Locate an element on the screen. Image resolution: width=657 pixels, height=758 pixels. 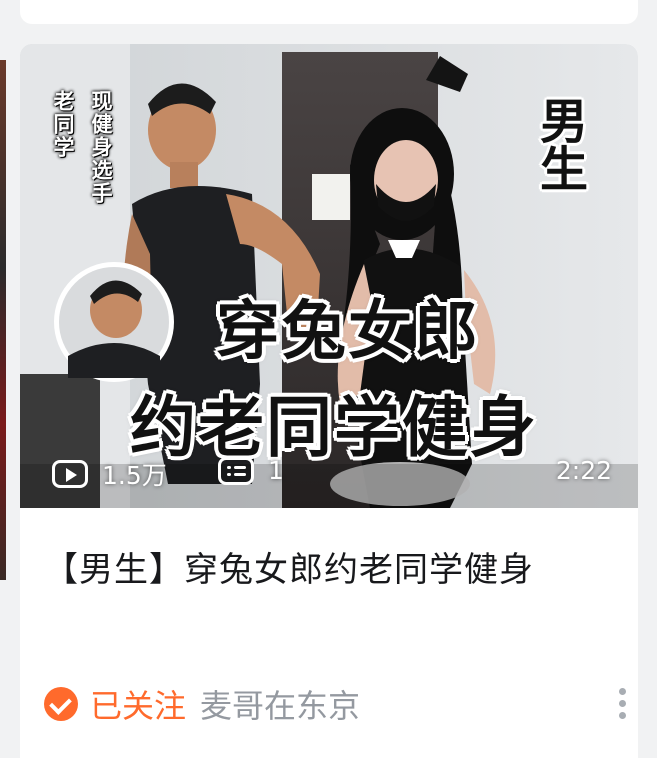
adjacent-card-edge is located at coordinates (3, 320).